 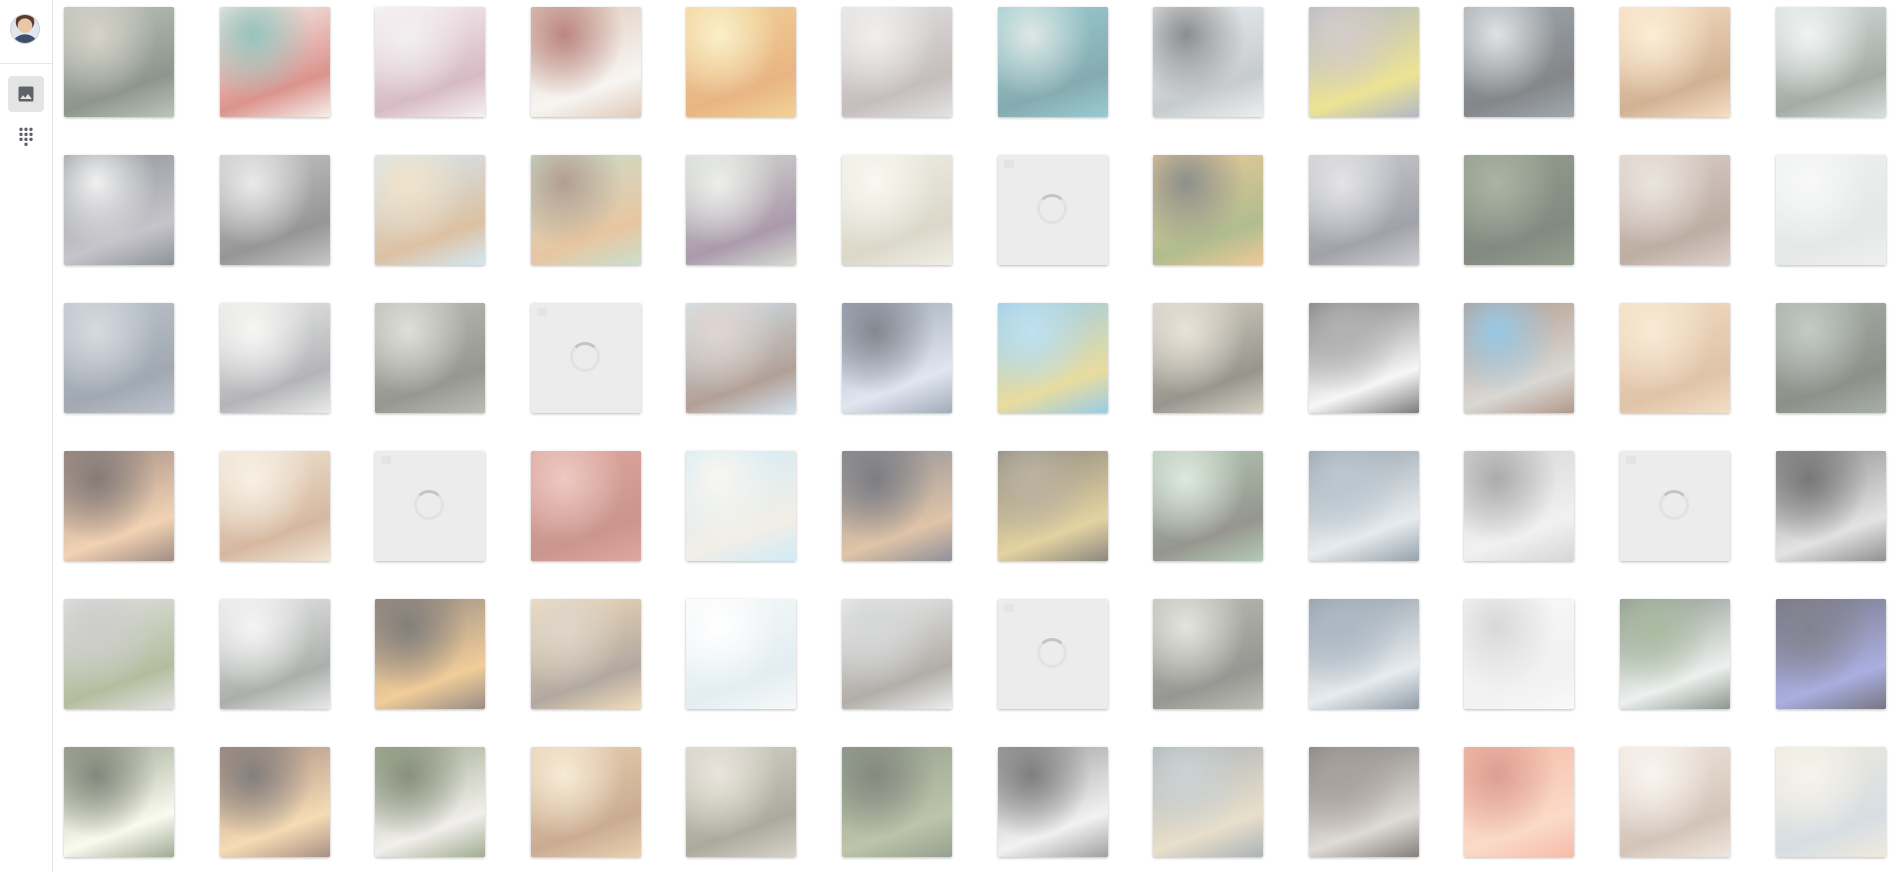 I want to click on photo-tile-ornate-building, so click(x=1208, y=654).